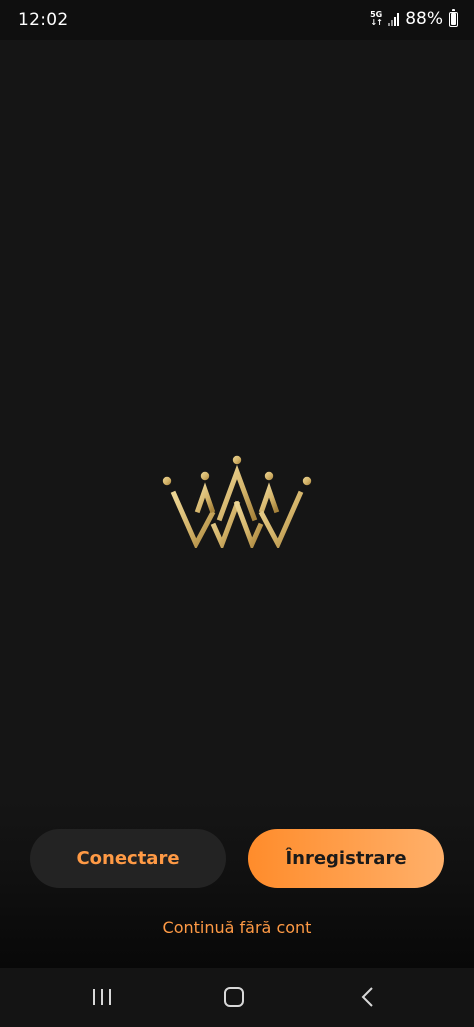 The height and width of the screenshot is (1027, 474). What do you see at coordinates (43, 20) in the screenshot?
I see `status-time: 12:02` at bounding box center [43, 20].